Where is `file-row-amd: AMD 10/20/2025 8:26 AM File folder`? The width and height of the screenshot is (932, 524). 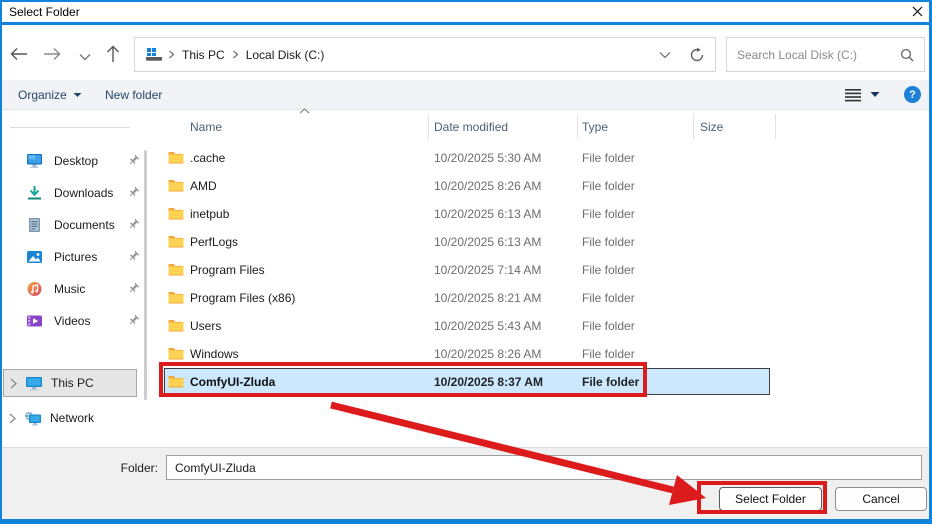
file-row-amd: AMD 10/20/2025 8:26 AM File folder is located at coordinates (541, 186).